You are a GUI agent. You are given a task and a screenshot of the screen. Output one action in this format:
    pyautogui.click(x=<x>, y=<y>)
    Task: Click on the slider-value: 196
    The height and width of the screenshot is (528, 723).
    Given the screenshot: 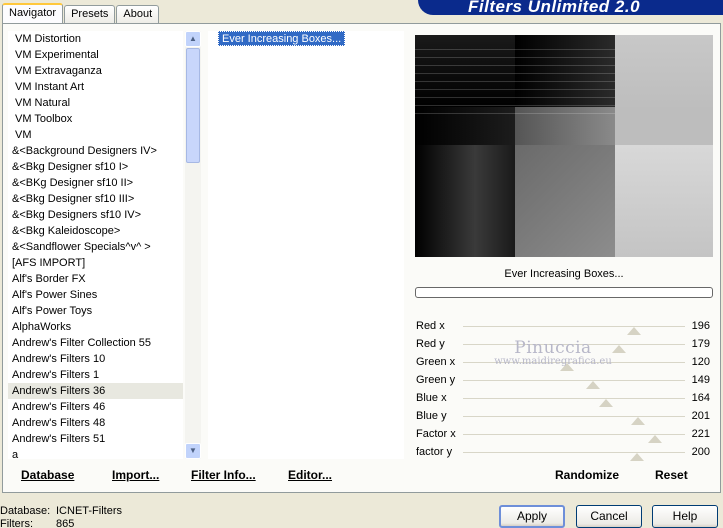 What is the action you would take?
    pyautogui.click(x=700, y=326)
    